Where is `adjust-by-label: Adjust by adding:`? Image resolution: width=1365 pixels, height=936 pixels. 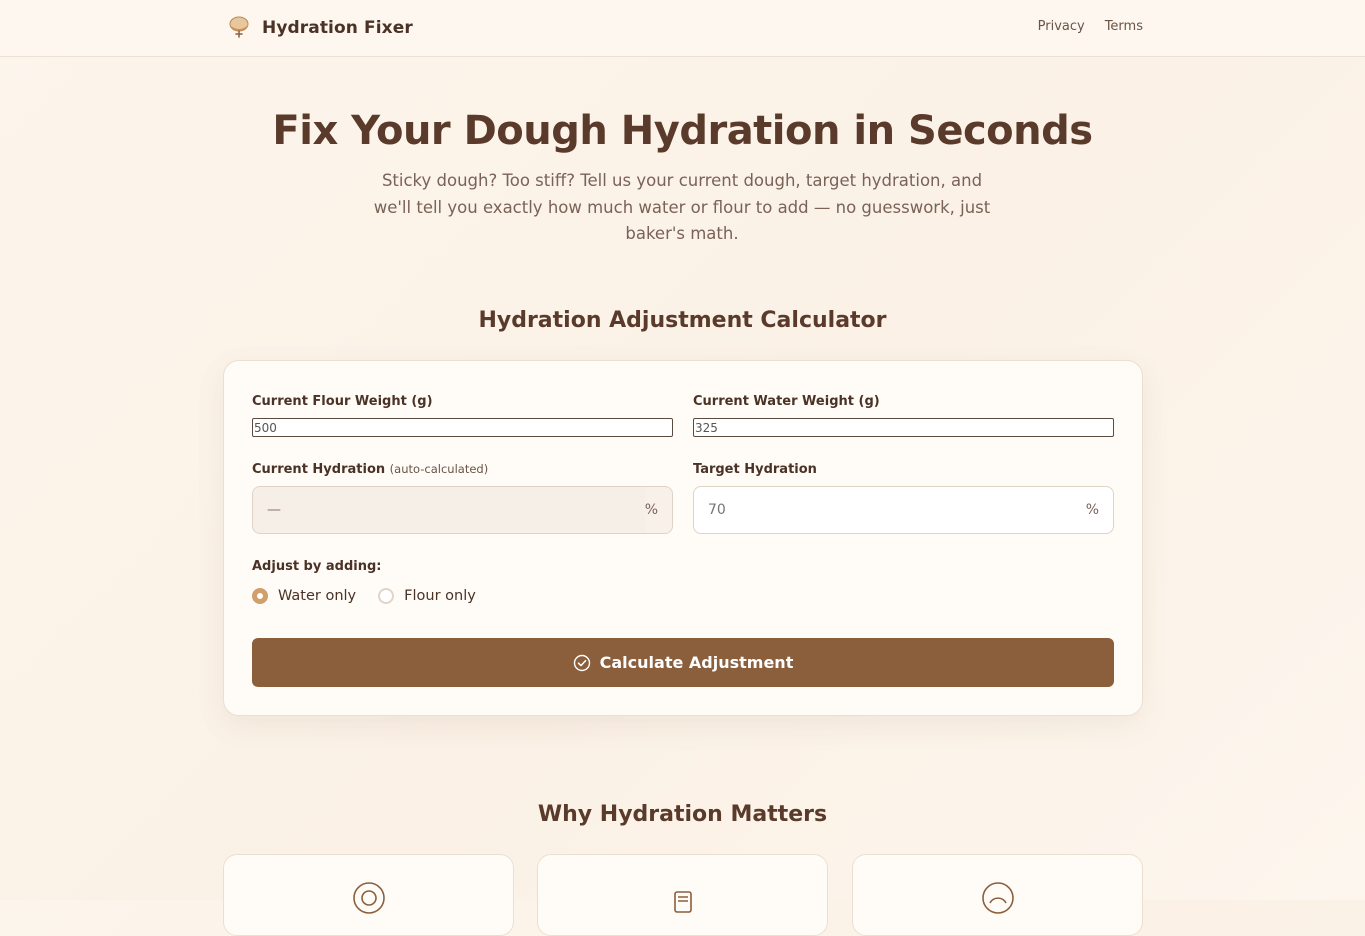 adjust-by-label: Adjust by adding: is located at coordinates (317, 566).